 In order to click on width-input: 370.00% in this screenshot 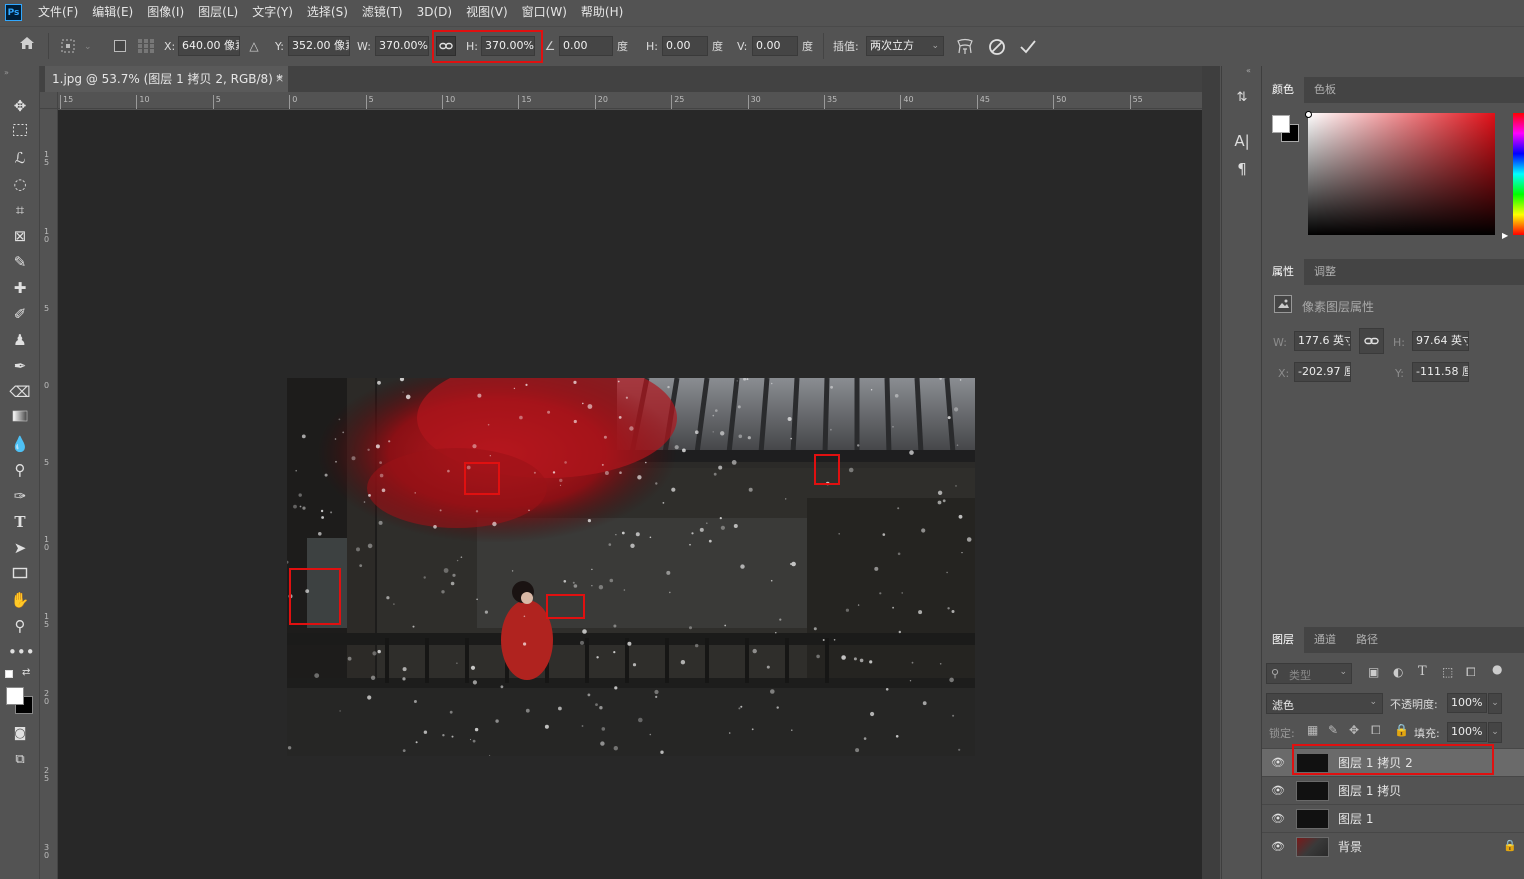, I will do `click(402, 46)`.